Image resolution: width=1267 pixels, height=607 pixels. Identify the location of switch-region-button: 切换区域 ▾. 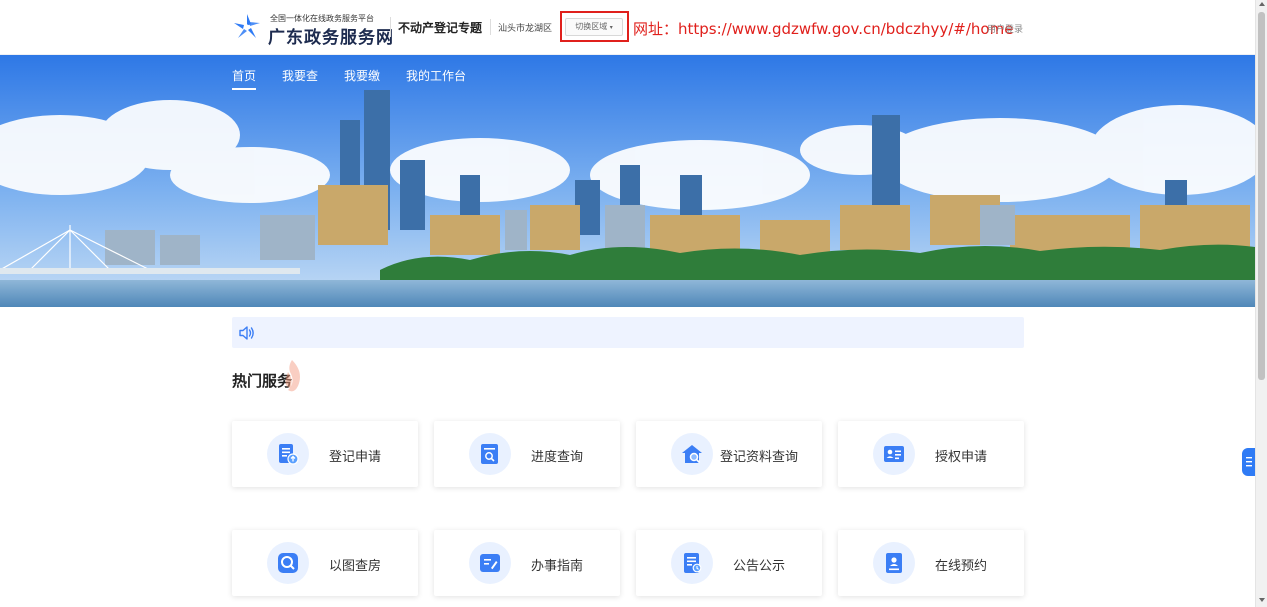
(594, 27).